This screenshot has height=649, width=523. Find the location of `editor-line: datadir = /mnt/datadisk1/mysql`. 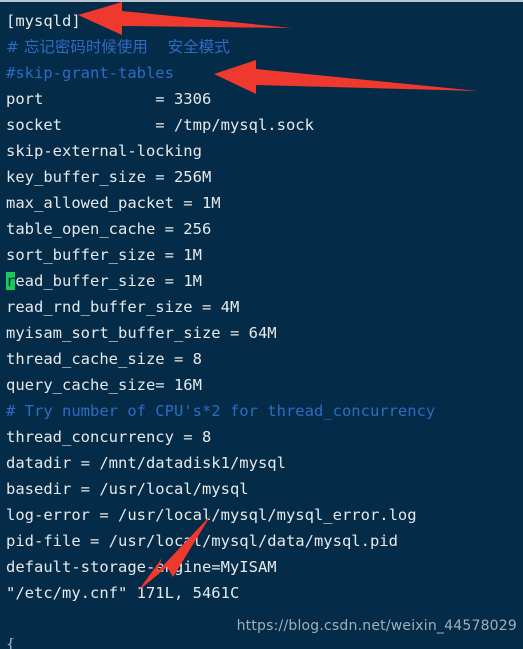

editor-line: datadir = /mnt/datadisk1/mysql is located at coordinates (264, 463).